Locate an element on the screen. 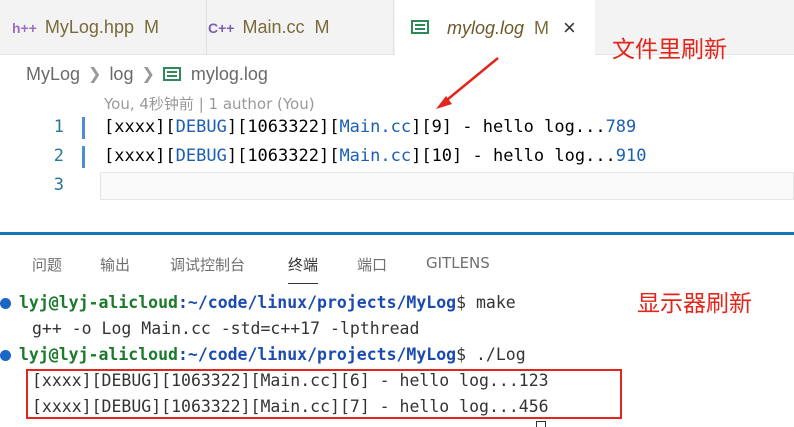 The width and height of the screenshot is (794, 427). tab-mylog-hpp: h++ MyLog.hpp M is located at coordinates (109, 27).